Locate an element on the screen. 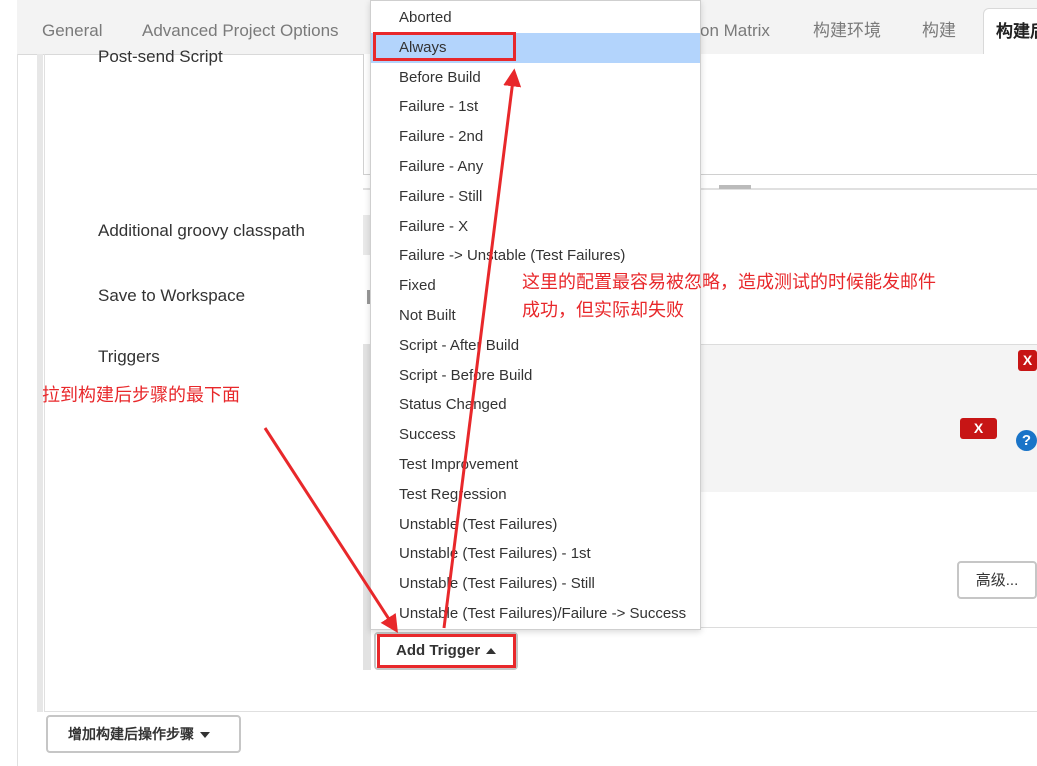 The height and width of the screenshot is (766, 1037). left-border is located at coordinates (17, 410).